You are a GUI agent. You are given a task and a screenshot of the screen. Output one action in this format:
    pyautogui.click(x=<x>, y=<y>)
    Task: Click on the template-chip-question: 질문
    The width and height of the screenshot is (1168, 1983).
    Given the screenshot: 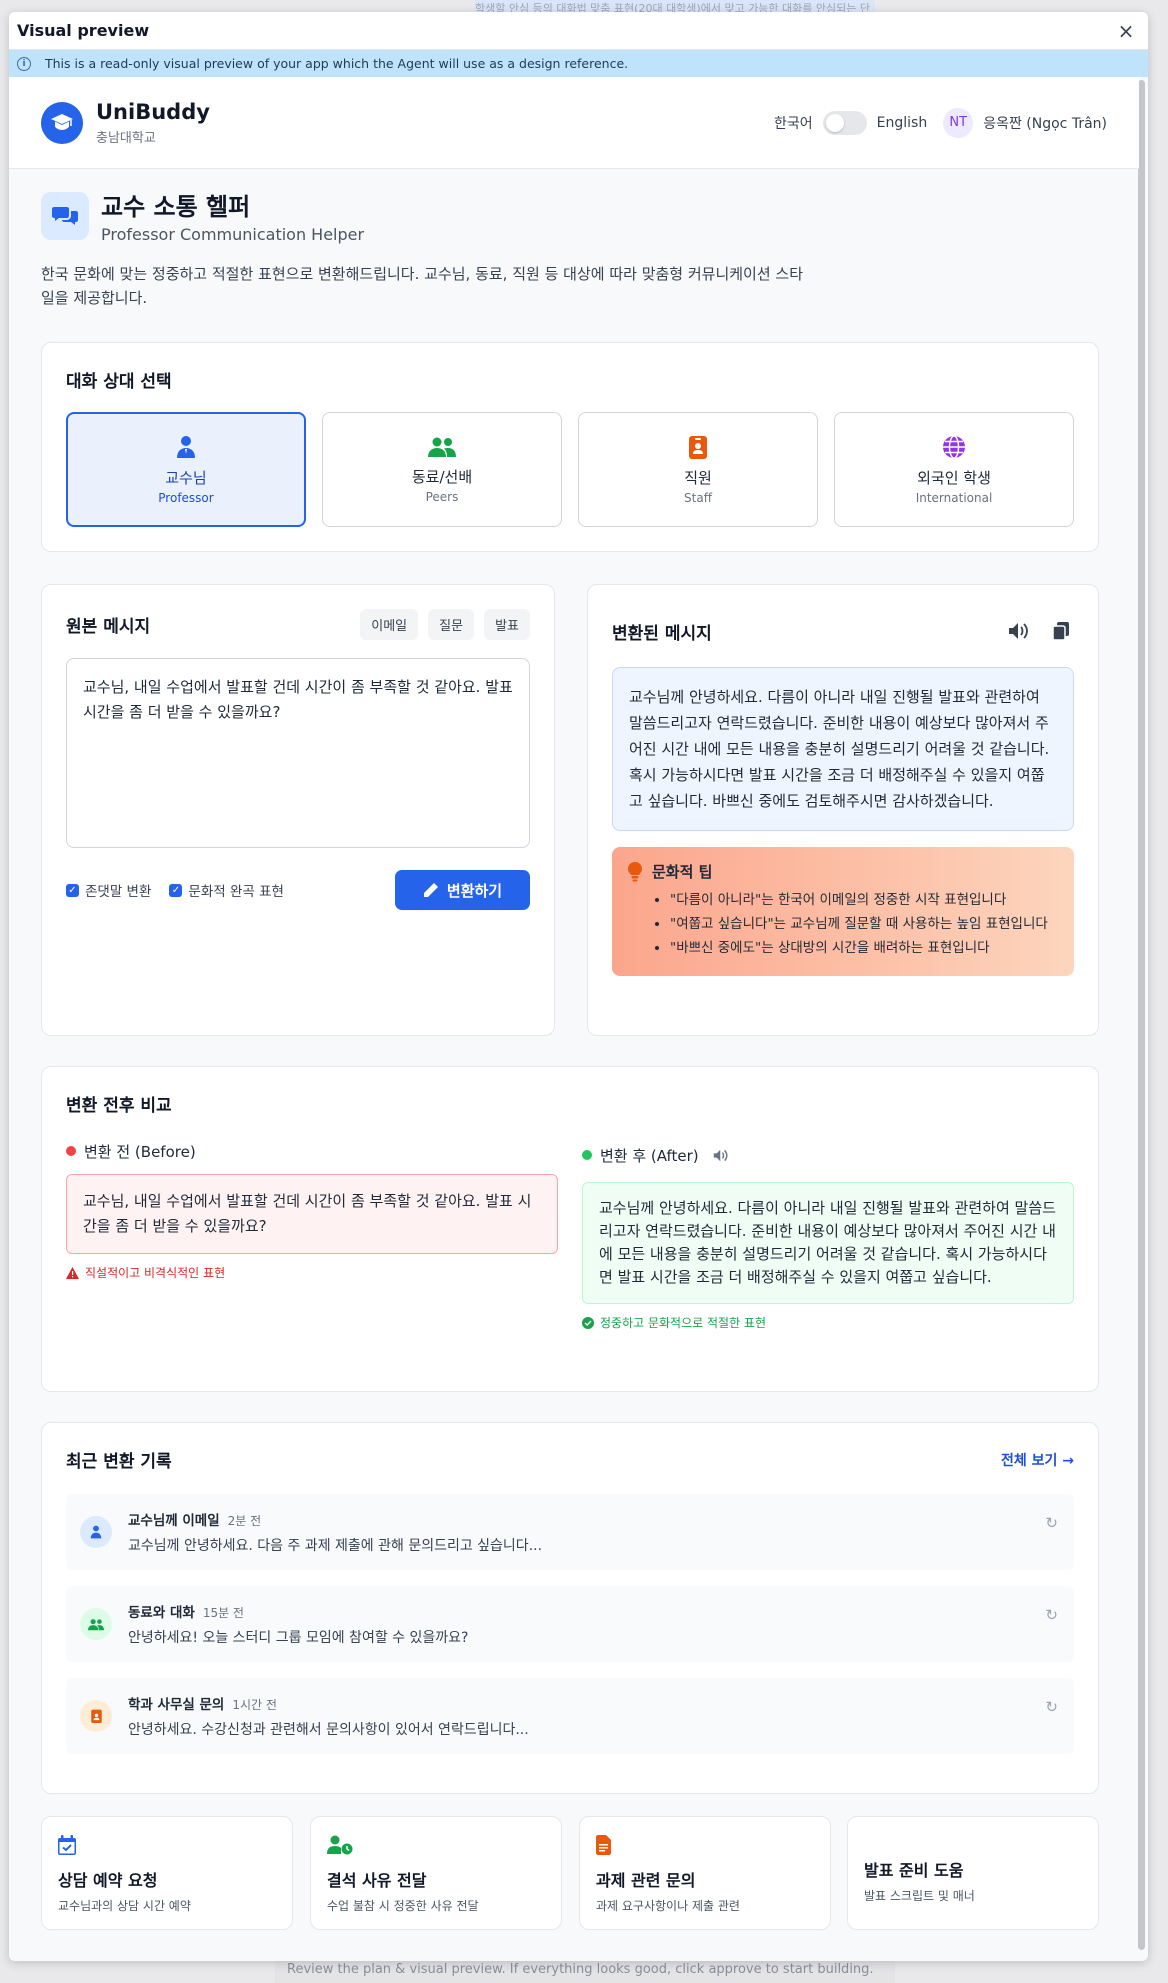 What is the action you would take?
    pyautogui.click(x=451, y=624)
    